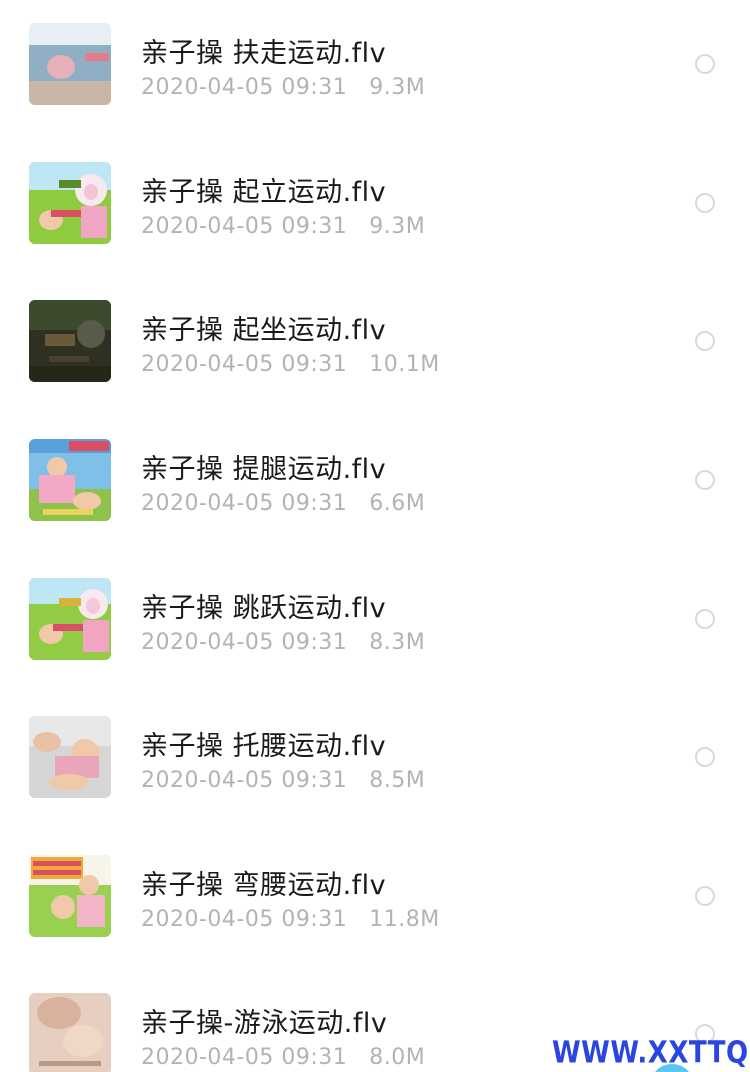  Describe the element at coordinates (264, 746) in the screenshot. I see `file-name: 亲子操 托腰运动.flv` at that location.